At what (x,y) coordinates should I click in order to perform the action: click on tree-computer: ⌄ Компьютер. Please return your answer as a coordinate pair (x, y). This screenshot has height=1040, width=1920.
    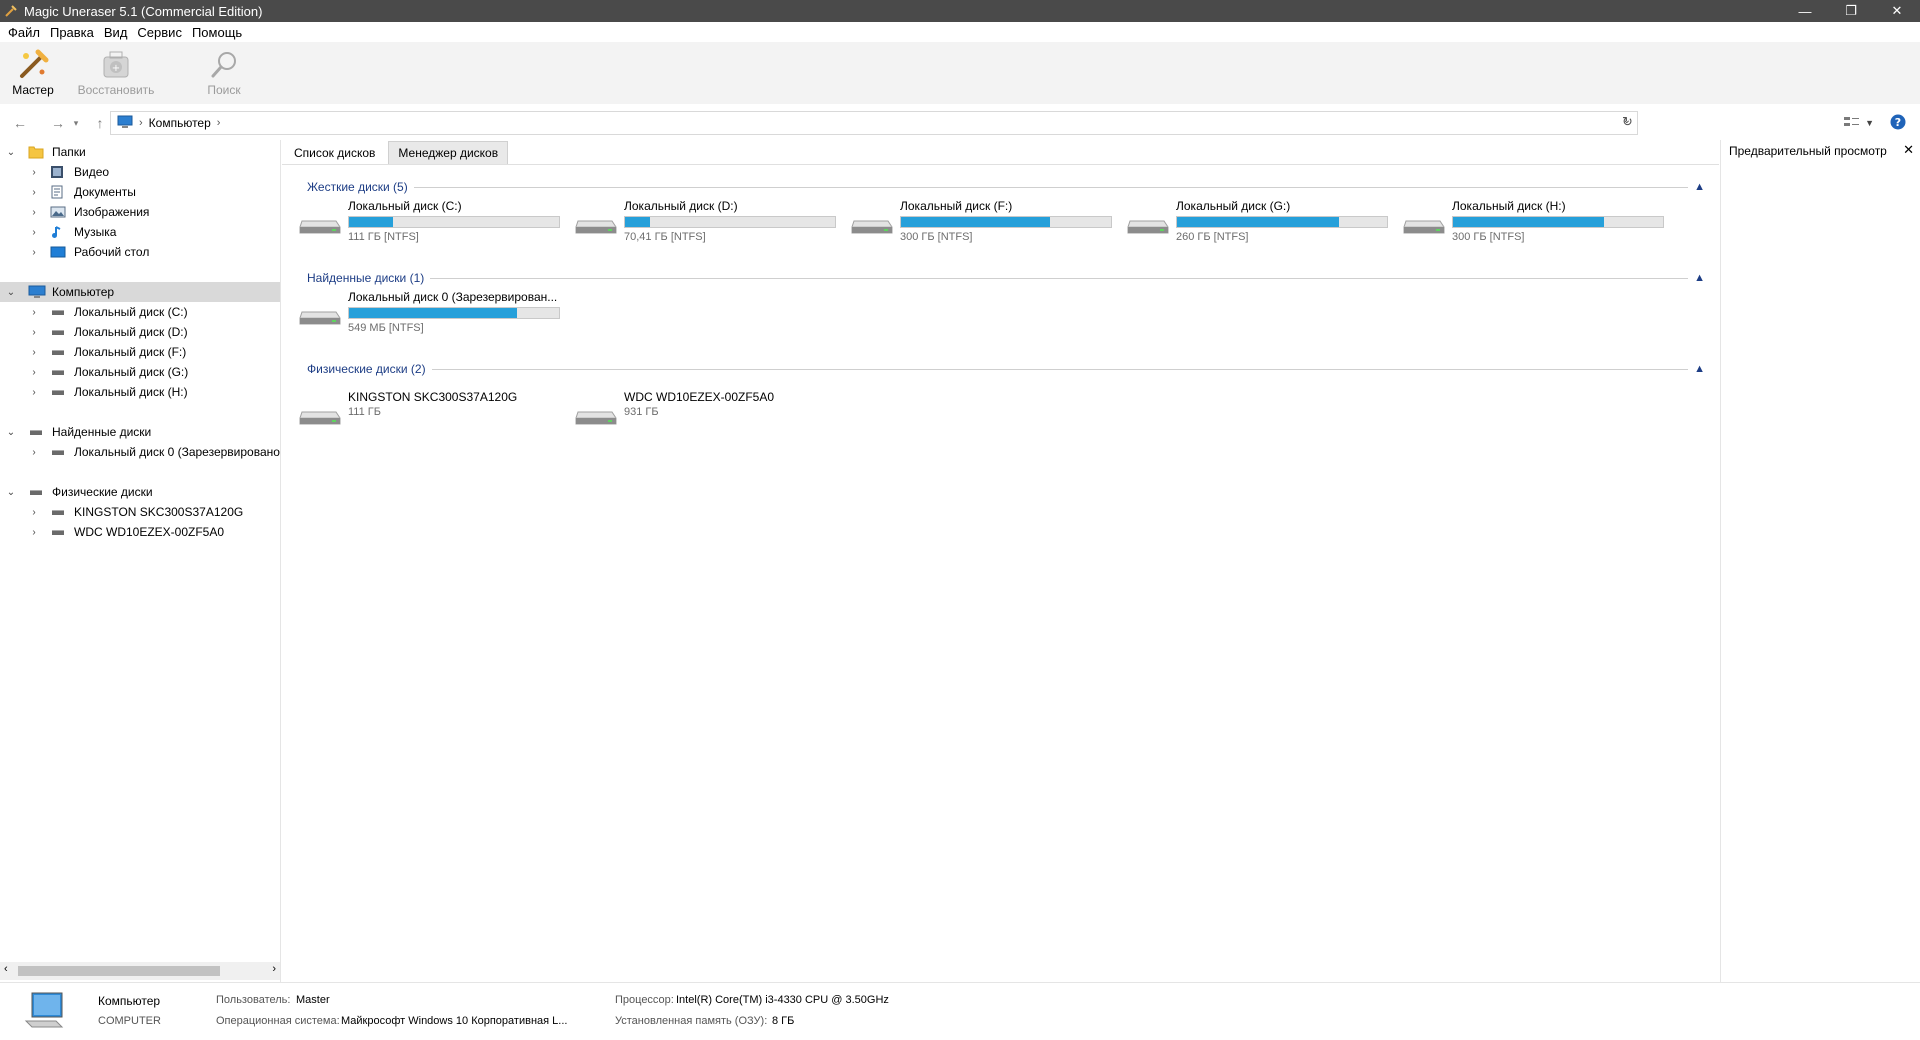
    Looking at the image, I should click on (140, 292).